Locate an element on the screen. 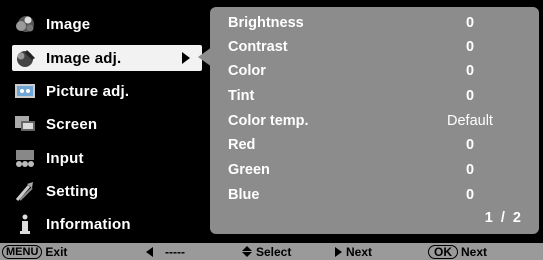 This screenshot has height=260, width=543. exit-hint: MENU Exit is located at coordinates (34, 251).